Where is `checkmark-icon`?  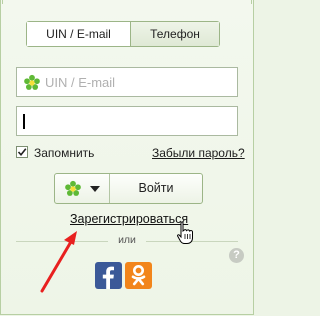 checkmark-icon is located at coordinates (22, 152).